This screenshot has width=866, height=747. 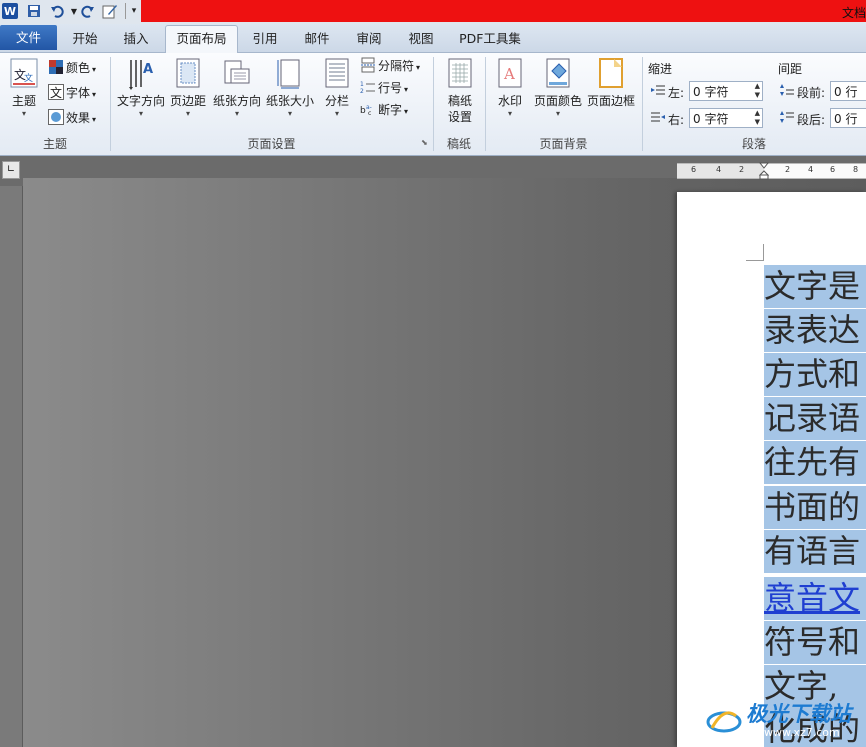 I want to click on redo-icon, so click(x=88, y=11).